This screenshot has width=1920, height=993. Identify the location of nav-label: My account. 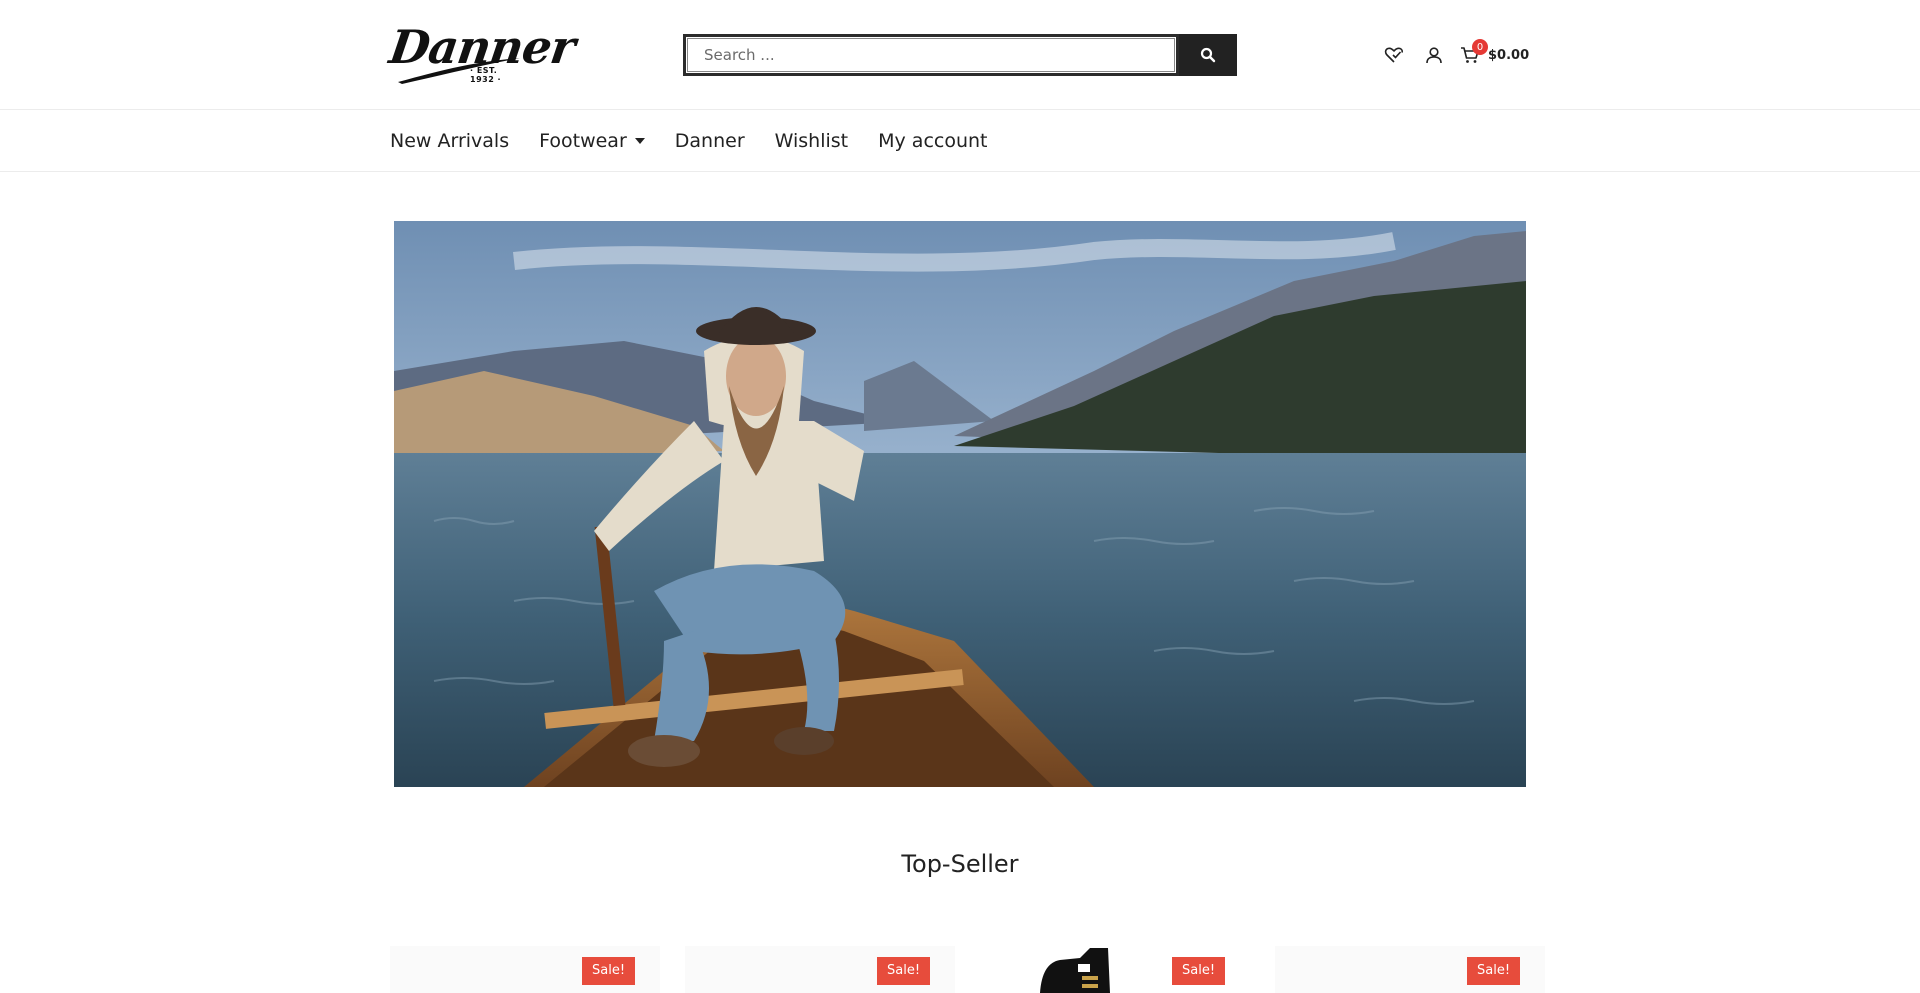
(933, 141).